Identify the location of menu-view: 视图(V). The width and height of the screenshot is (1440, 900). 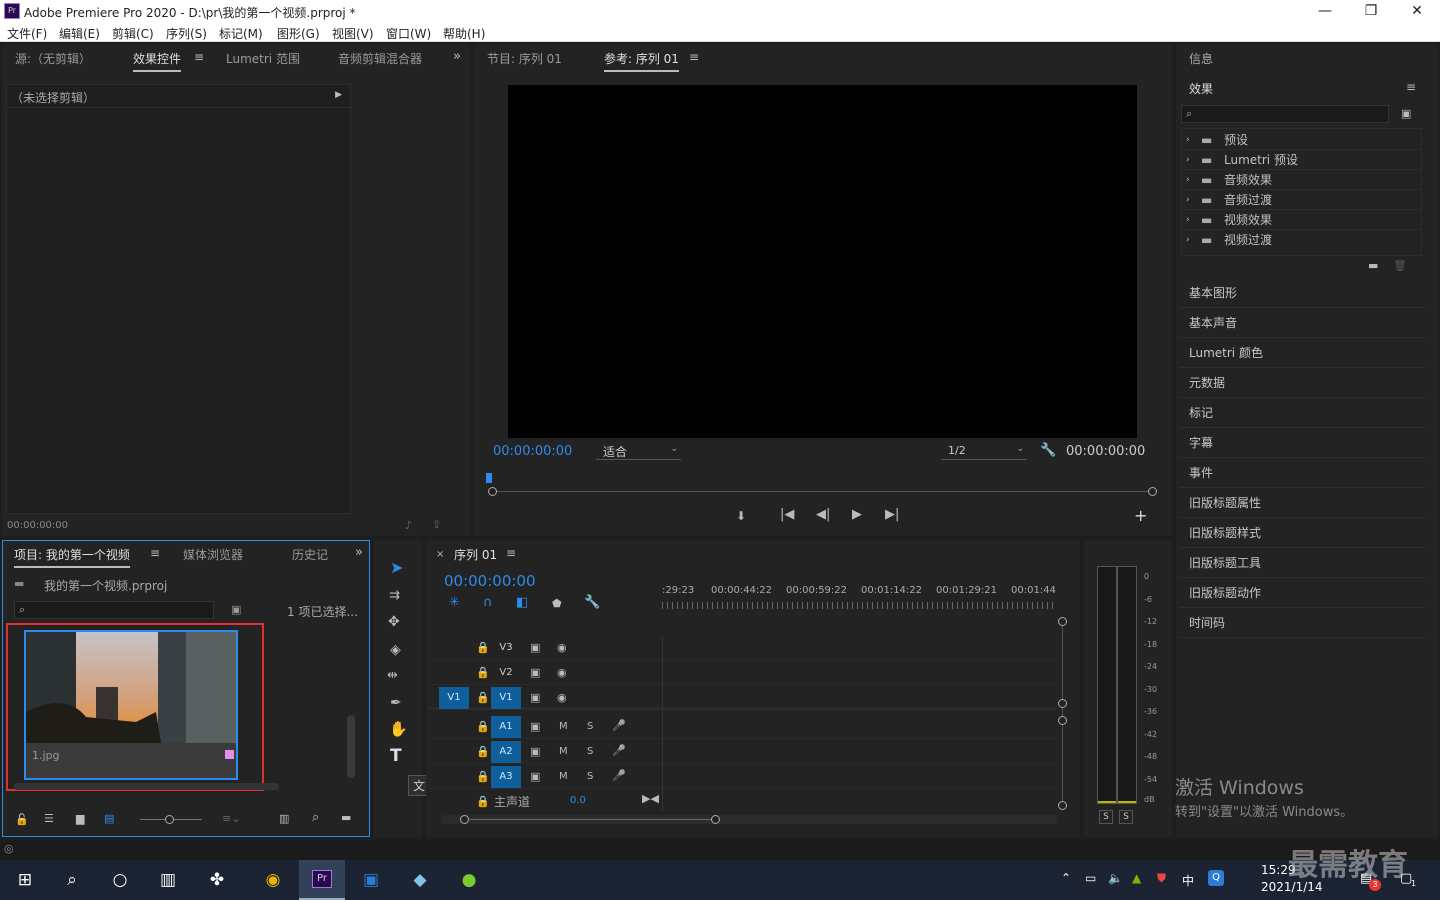
(353, 33).